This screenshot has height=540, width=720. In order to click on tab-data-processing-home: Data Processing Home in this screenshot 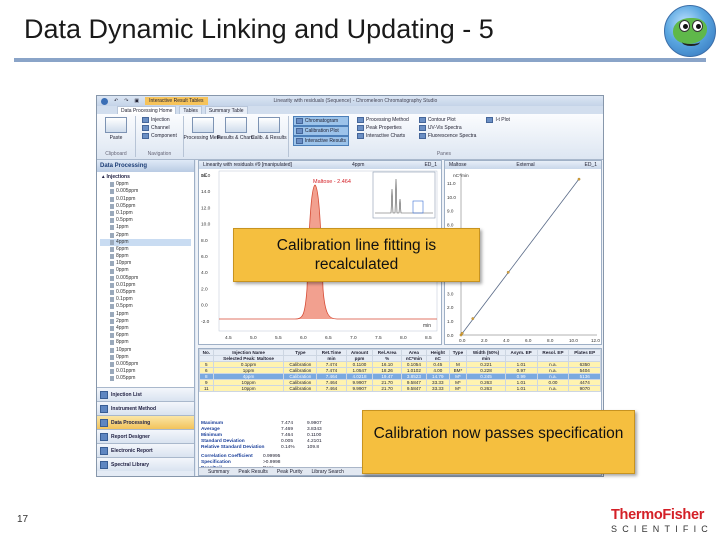, I will do `click(147, 110)`.